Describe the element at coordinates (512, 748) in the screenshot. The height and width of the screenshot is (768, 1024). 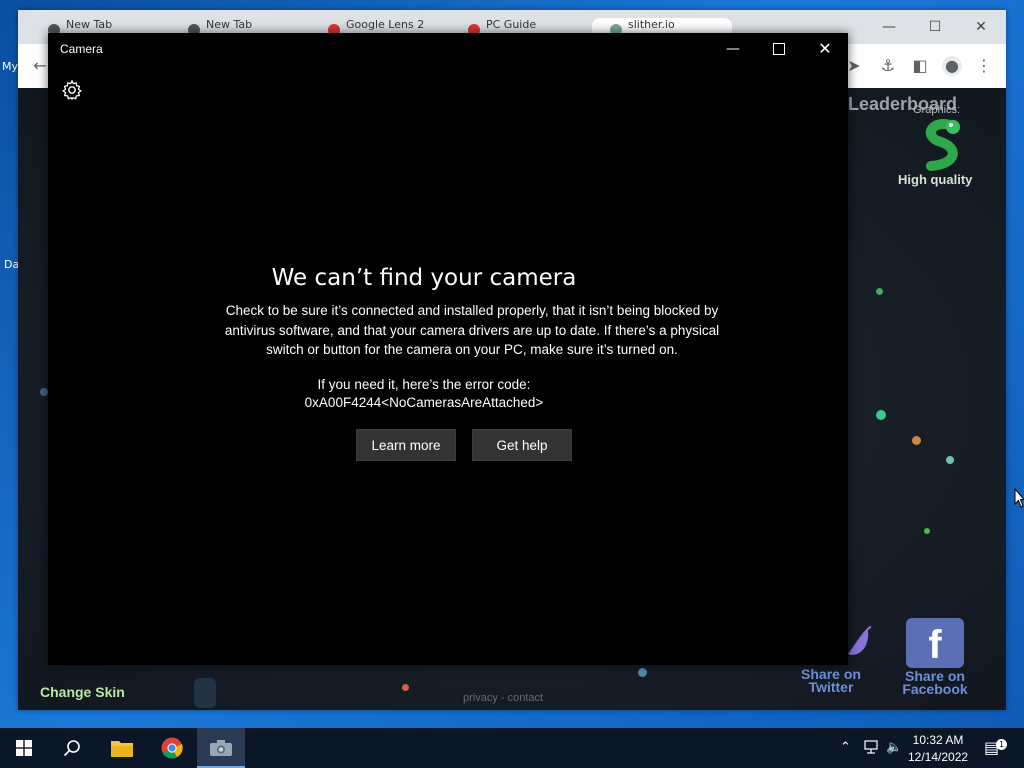
I see `taskbar: ⌃ 🔈 ▤ 1` at that location.